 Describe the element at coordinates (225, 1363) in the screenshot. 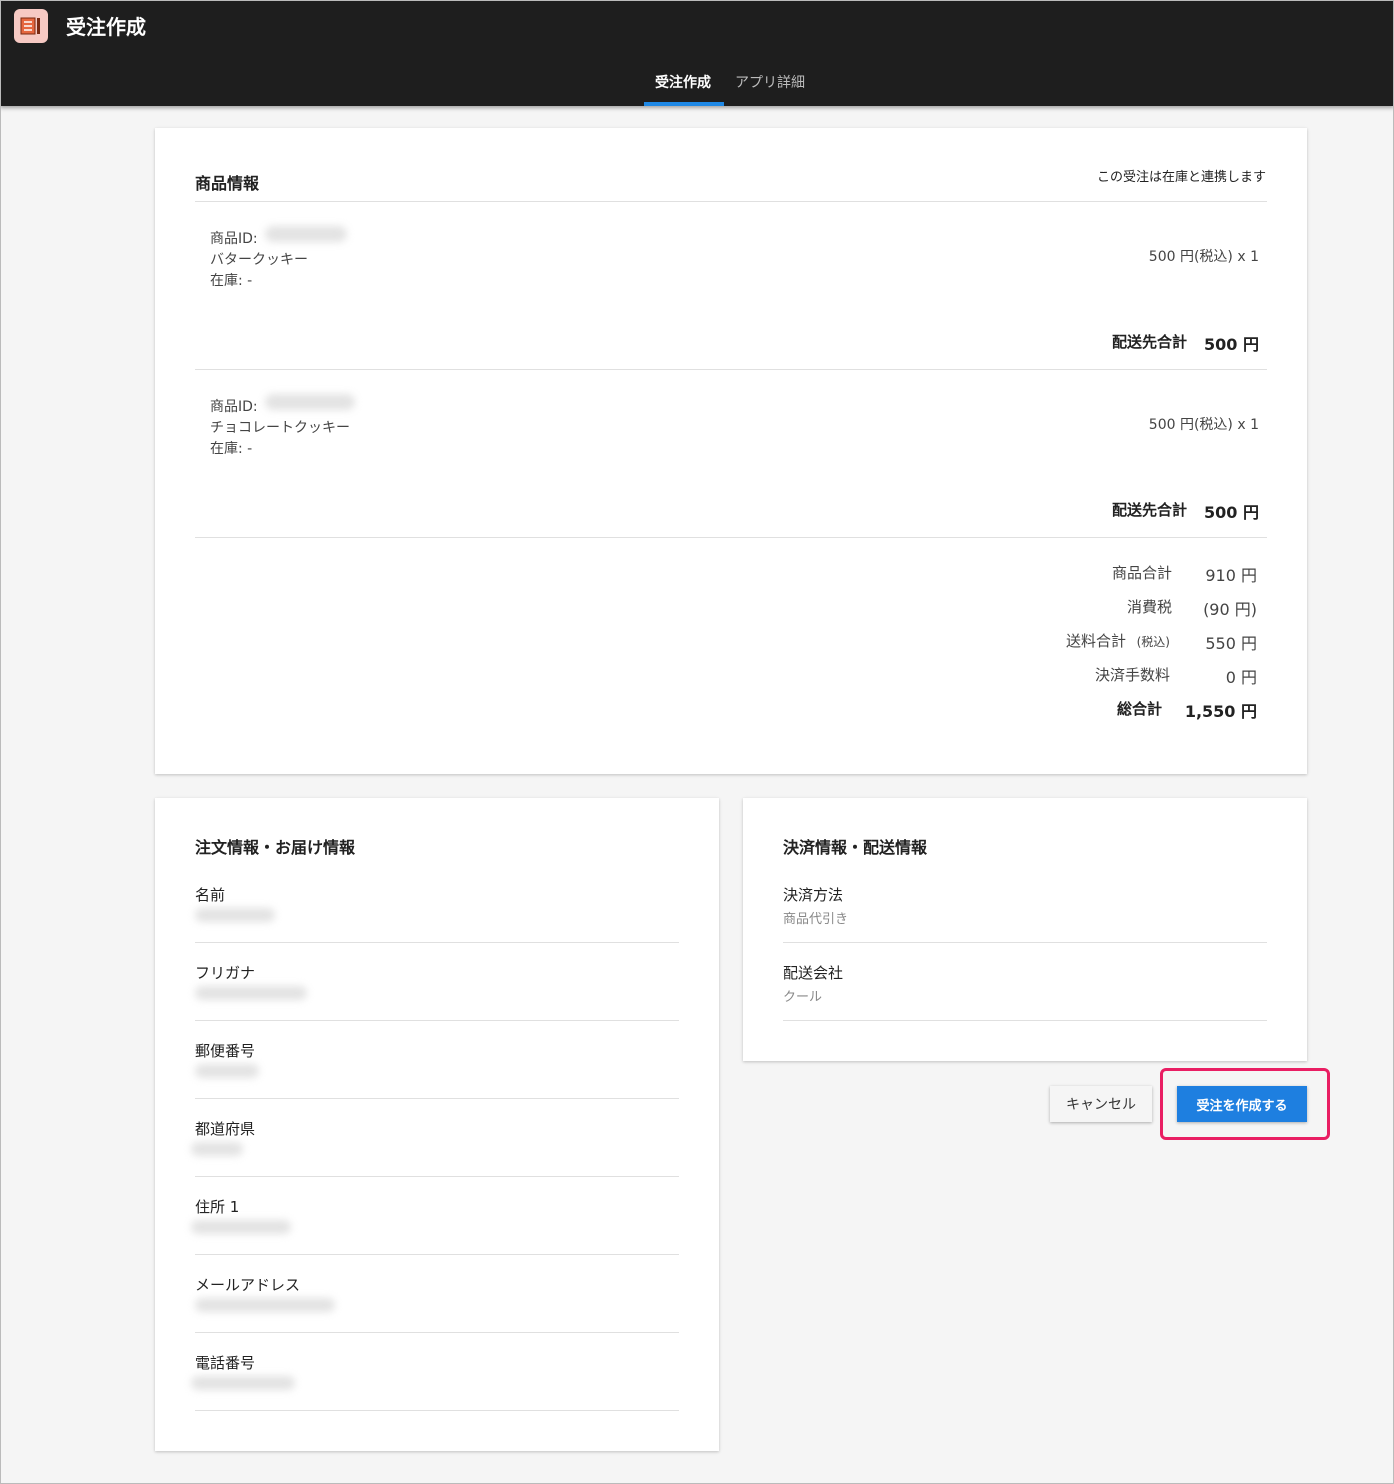

I see `field-label-phone: 電話番号` at that location.